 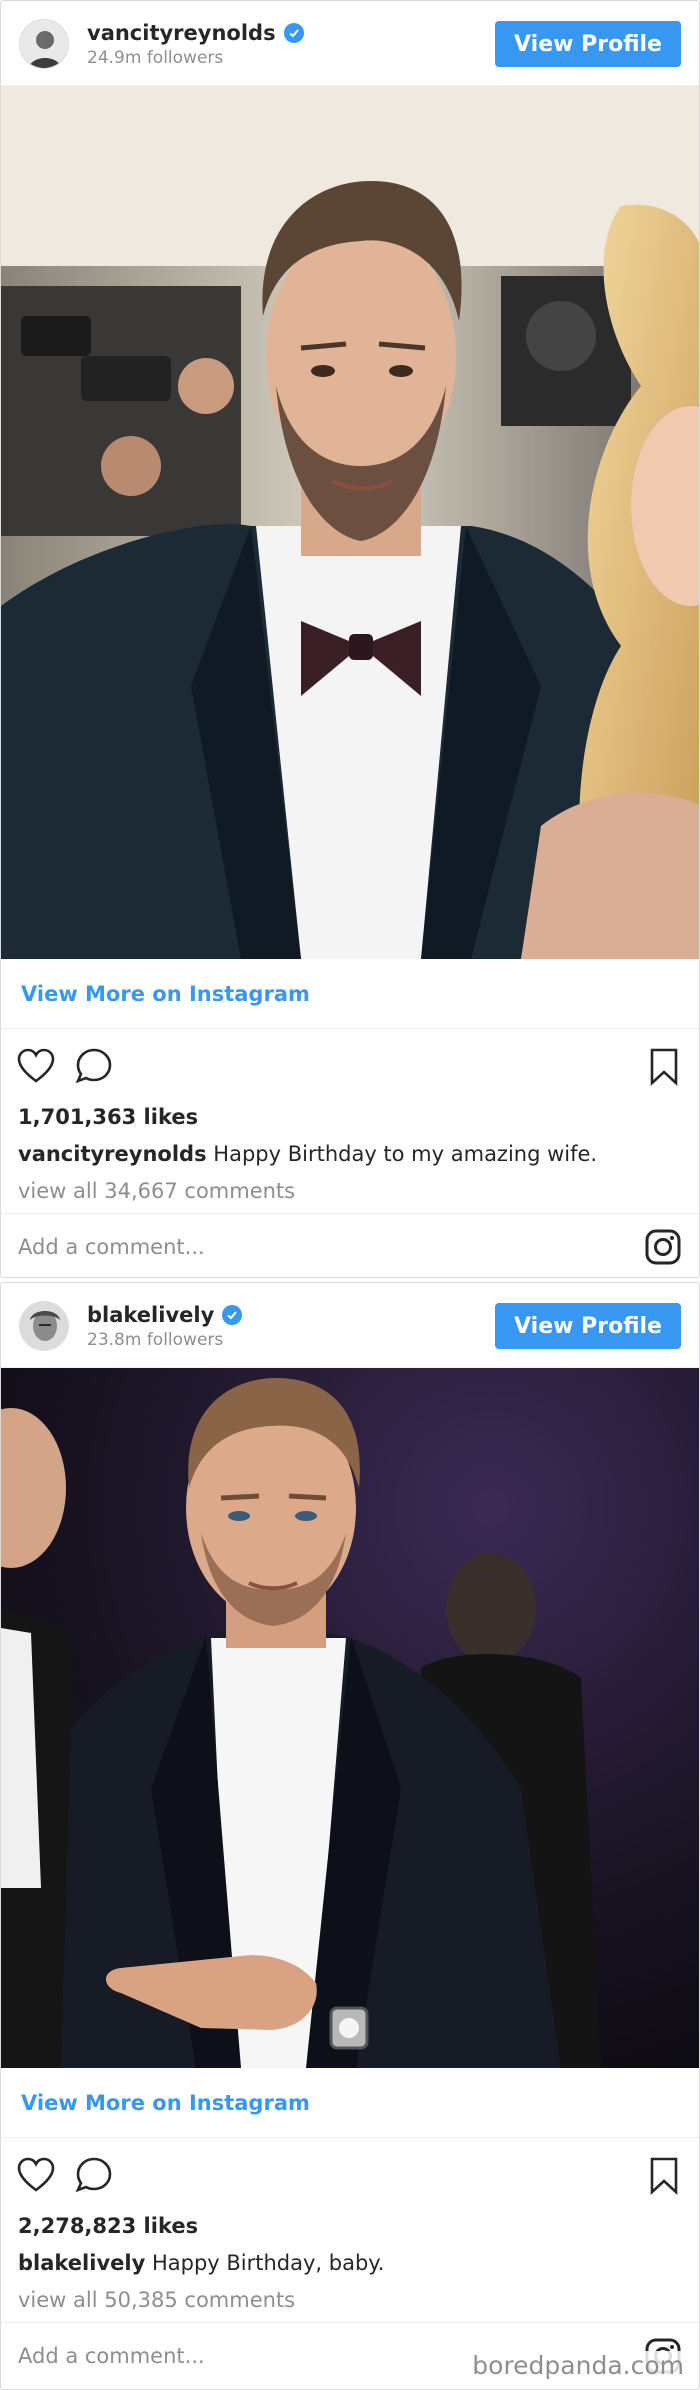 What do you see at coordinates (155, 1340) in the screenshot?
I see `follower-count: 23.8m followers` at bounding box center [155, 1340].